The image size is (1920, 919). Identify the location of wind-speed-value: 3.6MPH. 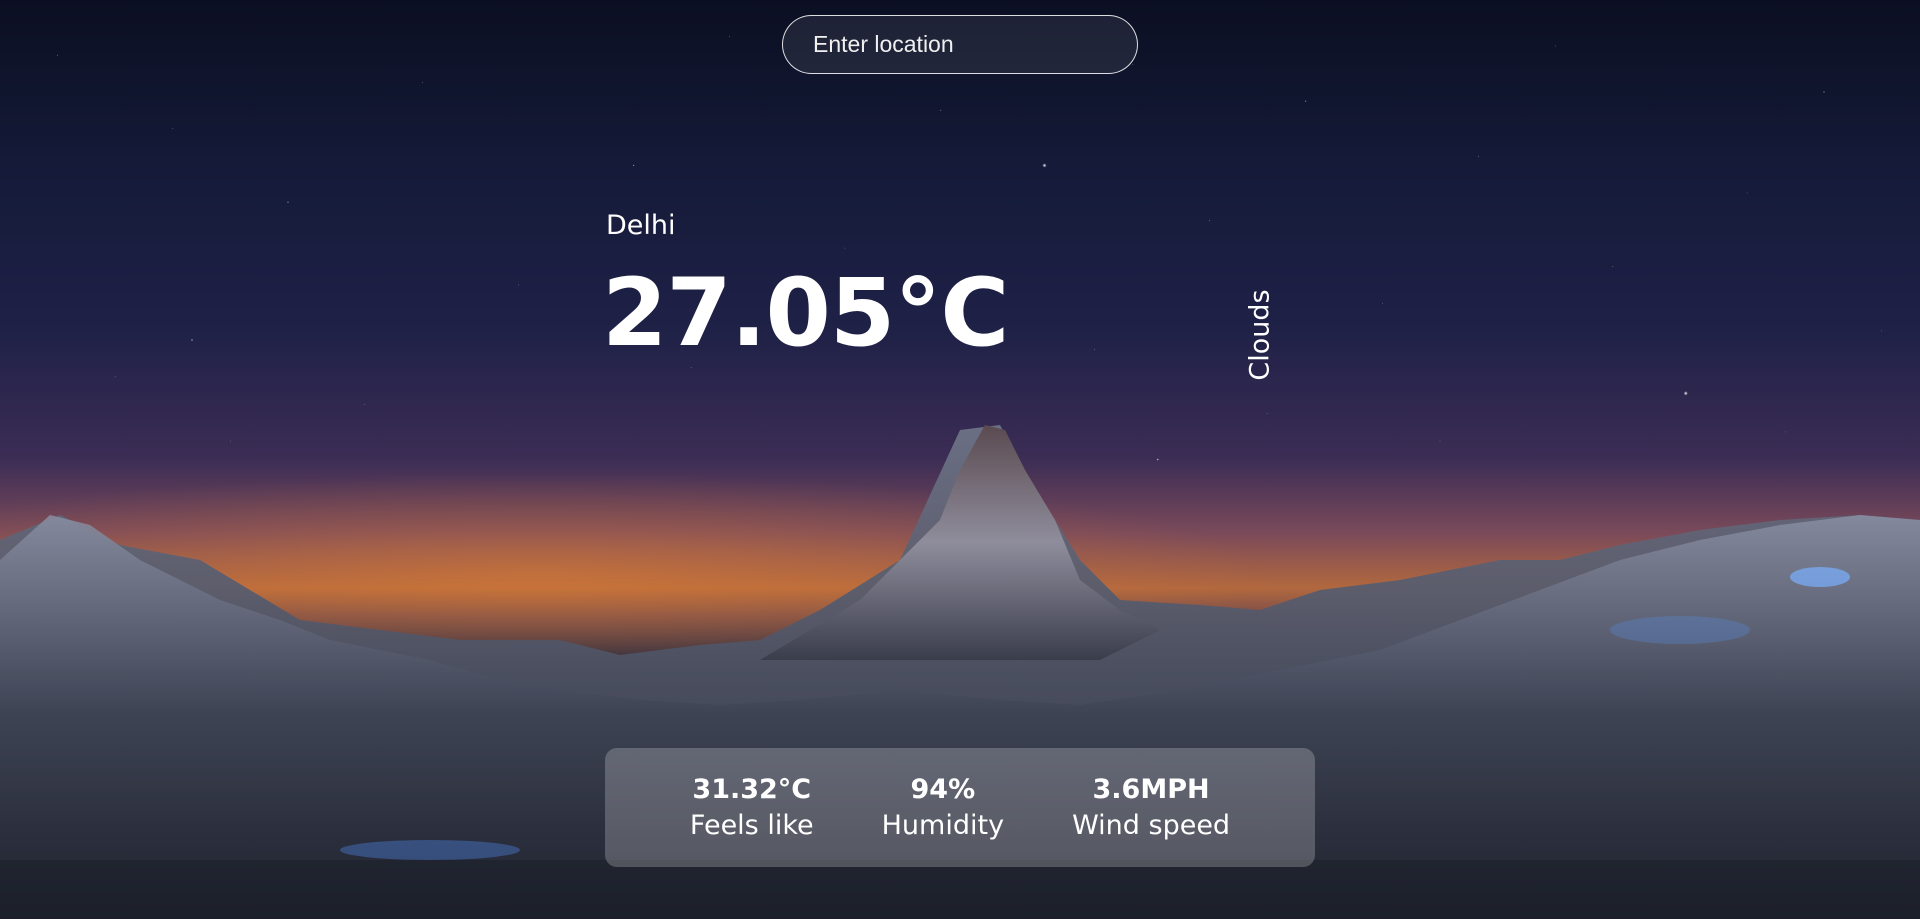
(1151, 790).